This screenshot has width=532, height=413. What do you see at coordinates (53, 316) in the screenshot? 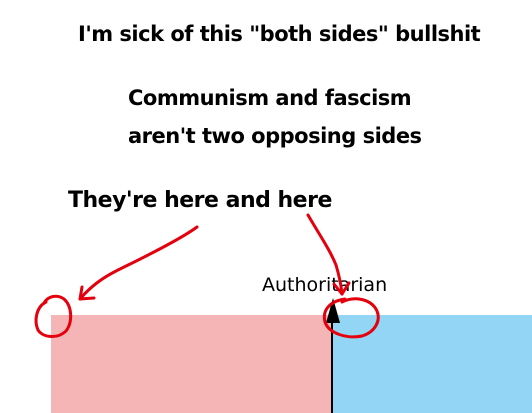
I see `left-circle-icon` at bounding box center [53, 316].